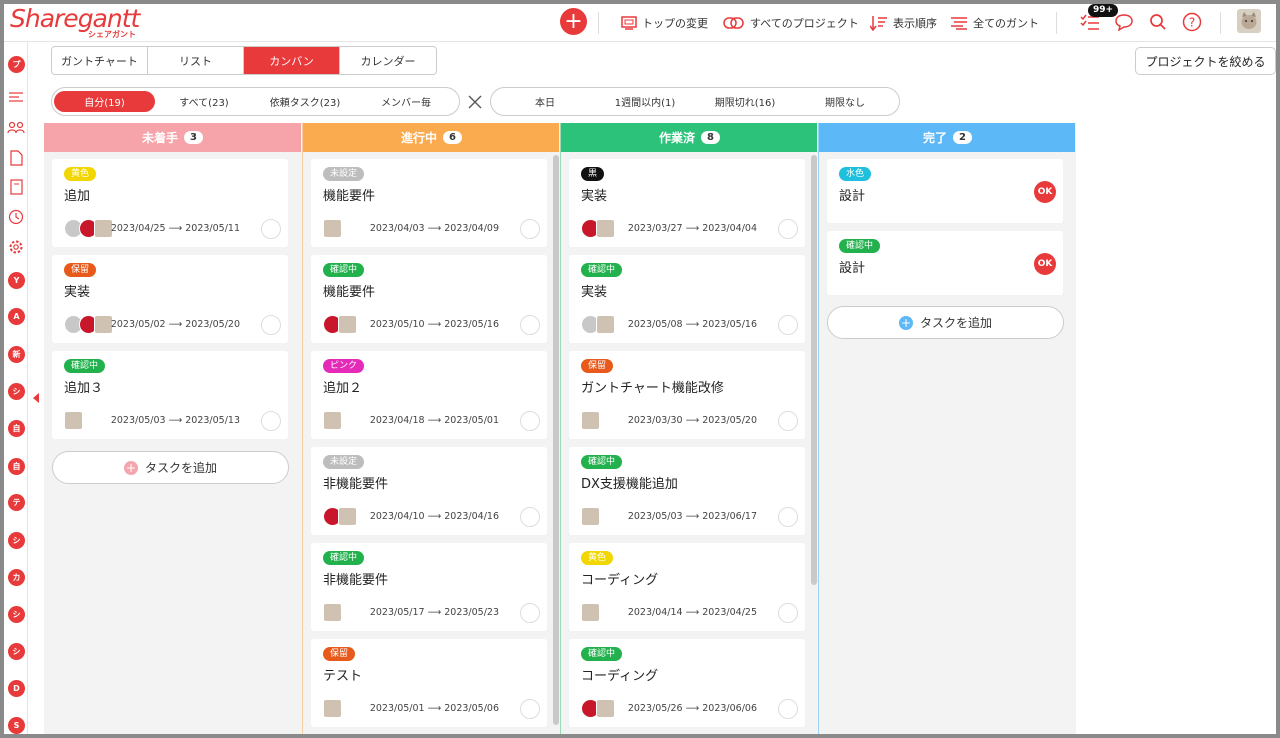  What do you see at coordinates (1158, 22) in the screenshot?
I see `search-button` at bounding box center [1158, 22].